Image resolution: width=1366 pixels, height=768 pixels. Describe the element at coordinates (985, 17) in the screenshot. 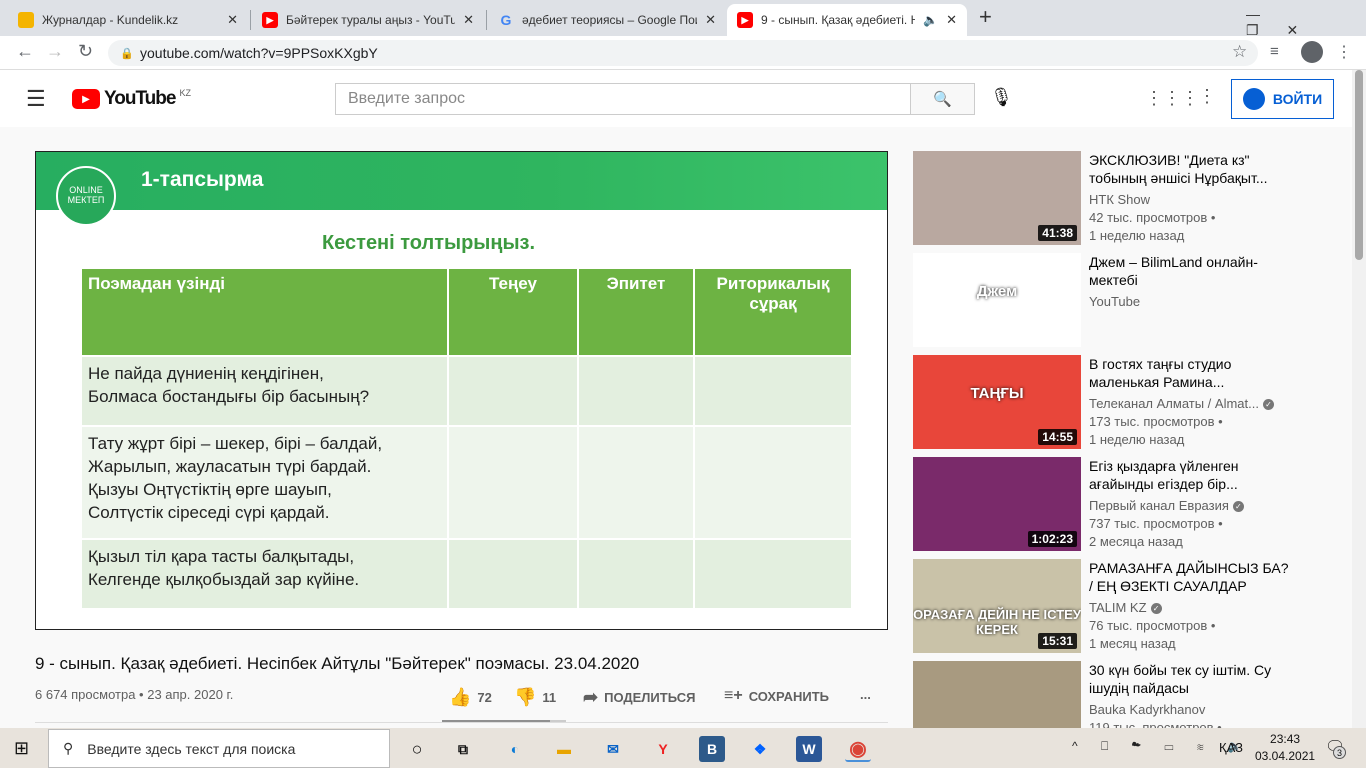

I see `new-tab-button: +` at that location.